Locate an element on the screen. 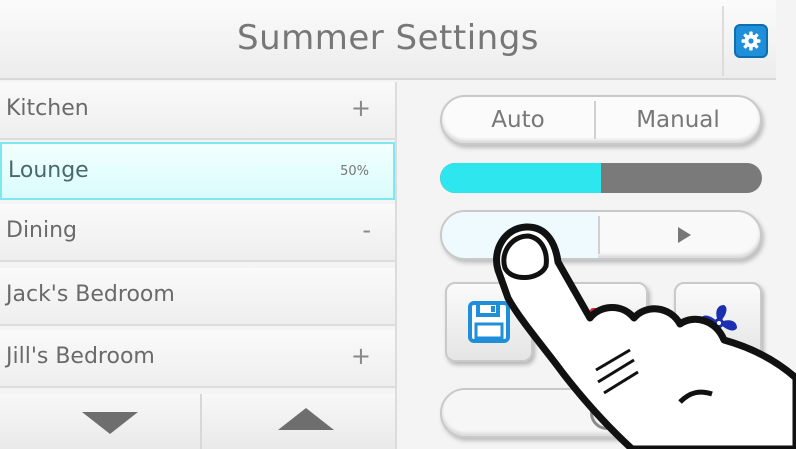 The width and height of the screenshot is (796, 449). play-button is located at coordinates (680, 235).